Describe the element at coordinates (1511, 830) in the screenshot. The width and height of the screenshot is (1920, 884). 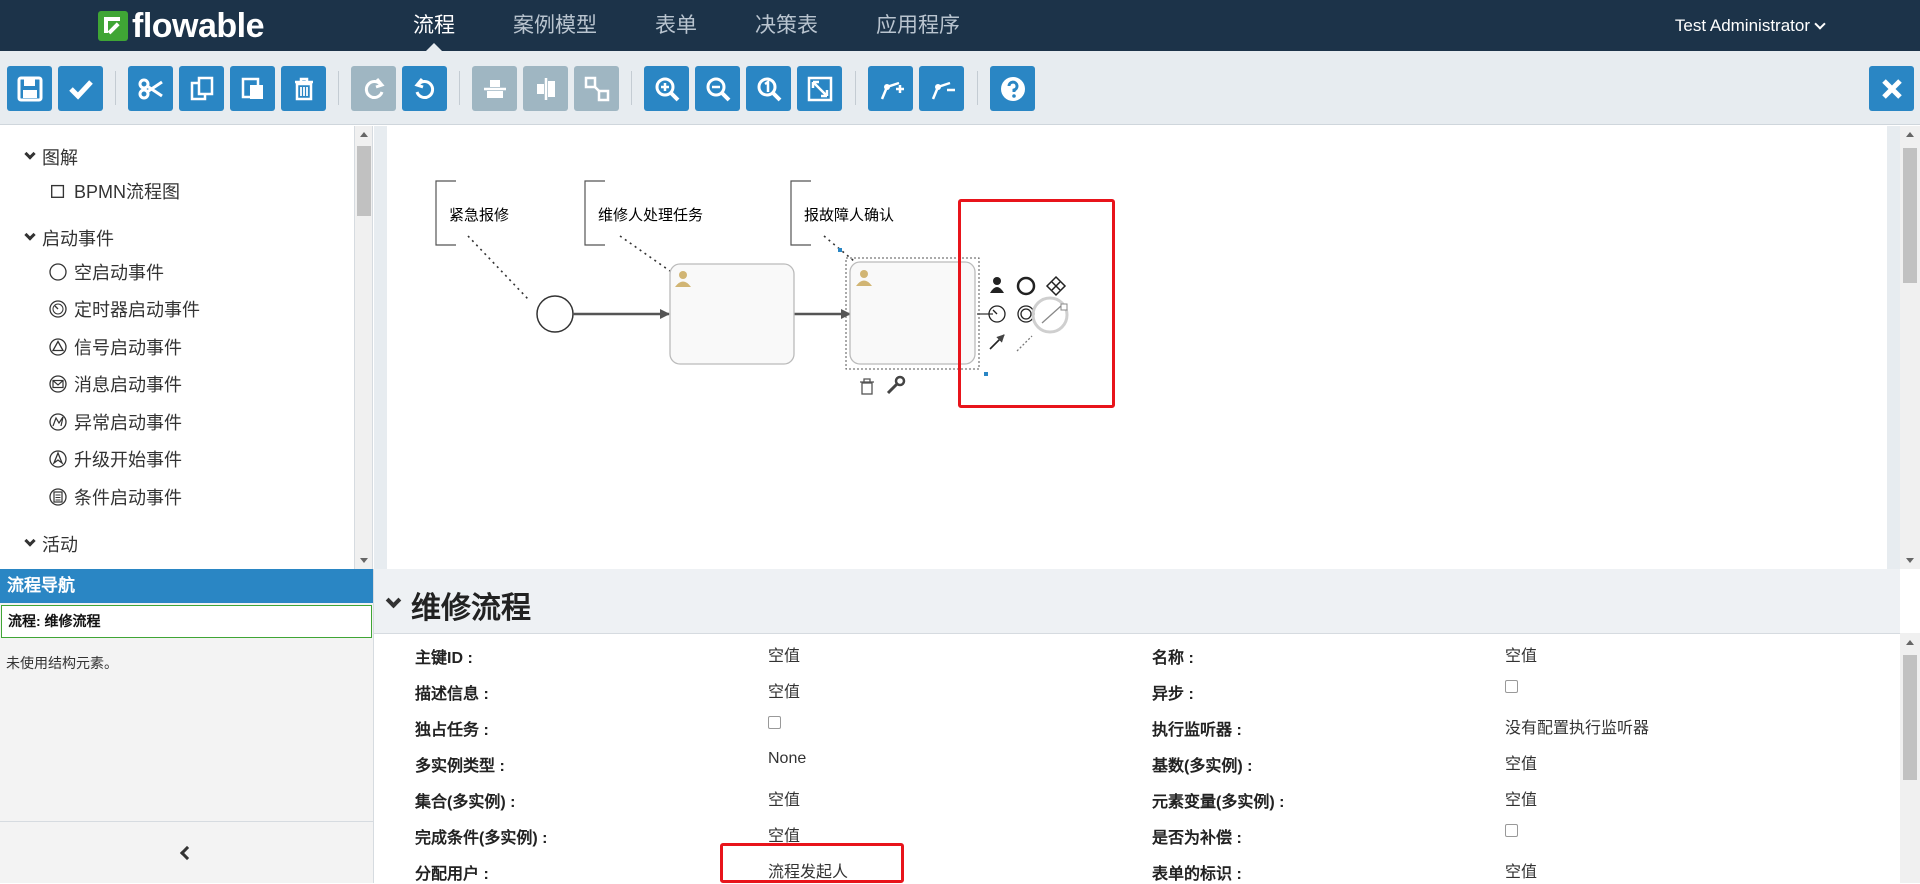
I see `compensation-checkbox` at that location.